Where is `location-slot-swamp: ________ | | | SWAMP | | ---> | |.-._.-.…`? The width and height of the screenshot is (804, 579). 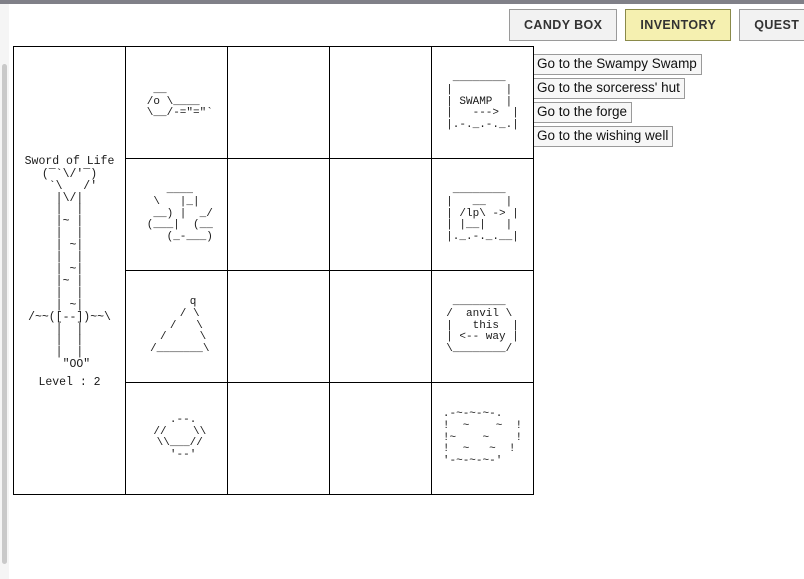
location-slot-swamp: ________ | | | SWAMP | | ---> | |.-._.-.… is located at coordinates (482, 102).